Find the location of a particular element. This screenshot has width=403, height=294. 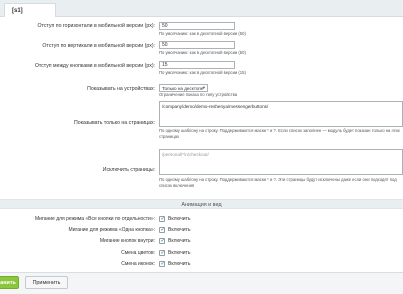

exclude-label: Исключить страницы: is located at coordinates (128, 170).